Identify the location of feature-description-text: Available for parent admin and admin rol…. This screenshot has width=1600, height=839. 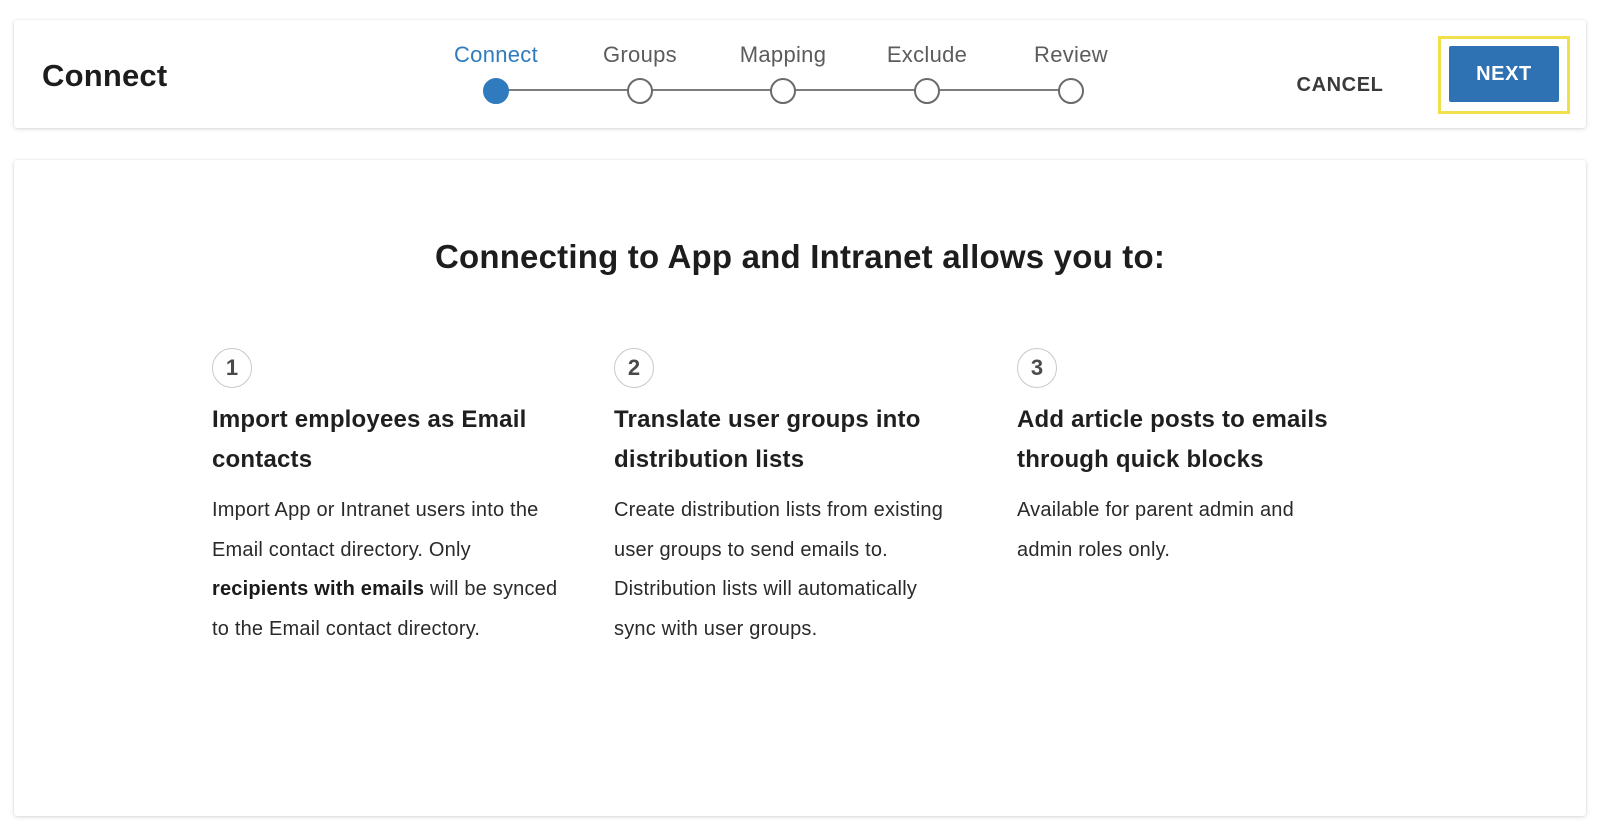
(1155, 530).